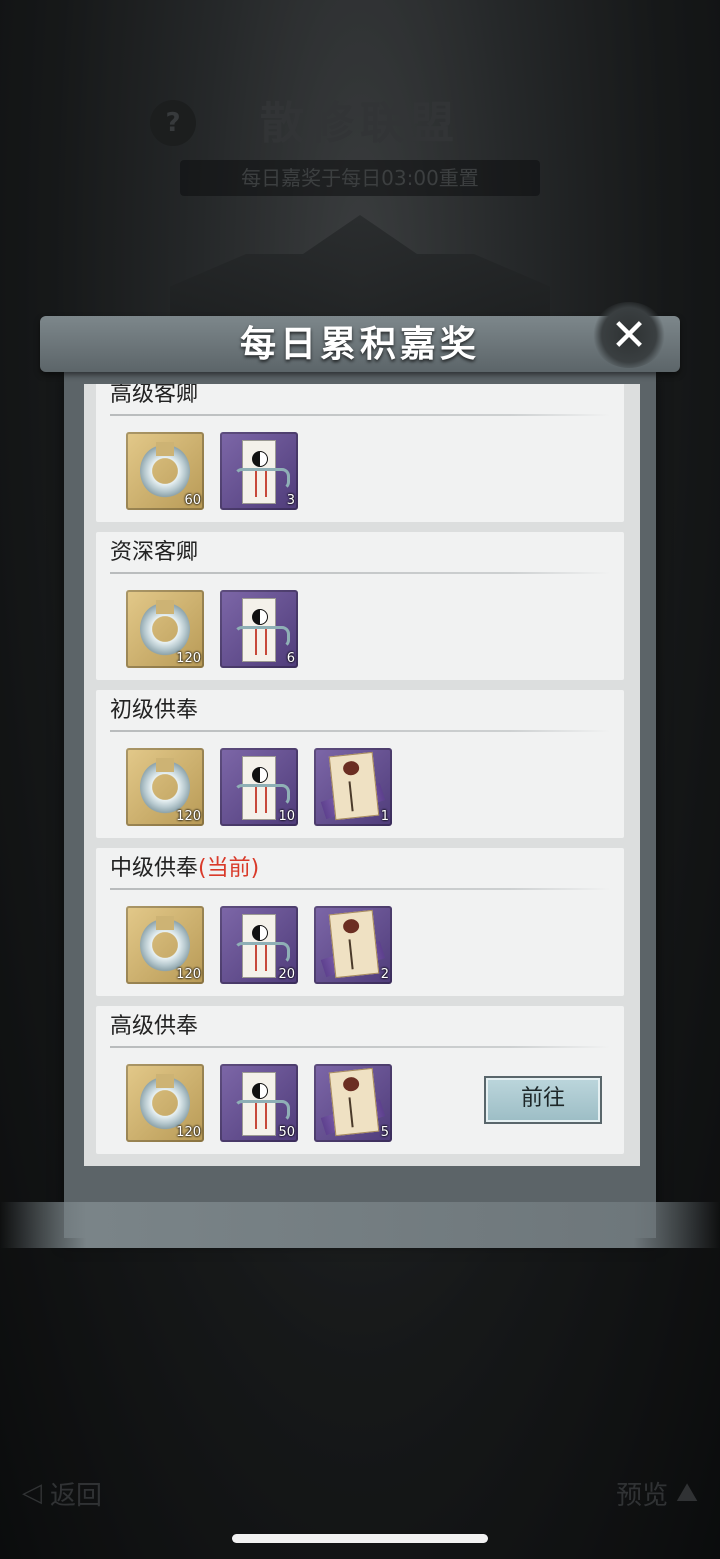 The height and width of the screenshot is (1559, 720). I want to click on reward-item: 60, so click(165, 471).